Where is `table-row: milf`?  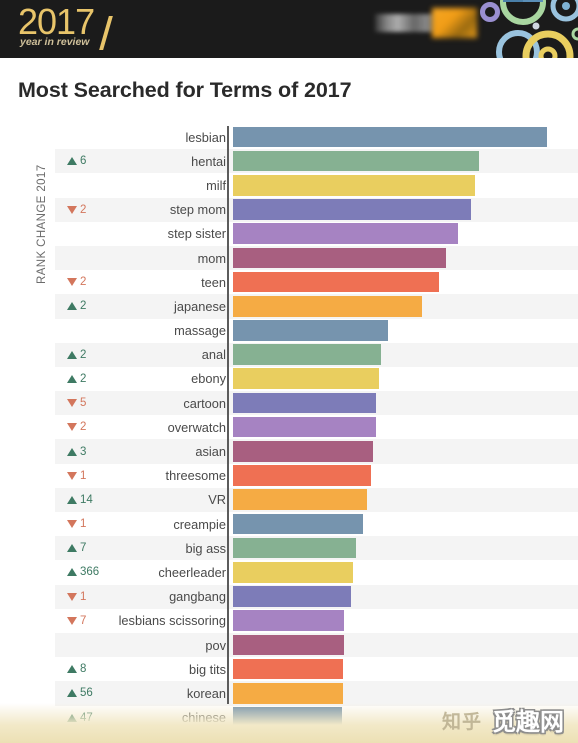
table-row: milf is located at coordinates (316, 185).